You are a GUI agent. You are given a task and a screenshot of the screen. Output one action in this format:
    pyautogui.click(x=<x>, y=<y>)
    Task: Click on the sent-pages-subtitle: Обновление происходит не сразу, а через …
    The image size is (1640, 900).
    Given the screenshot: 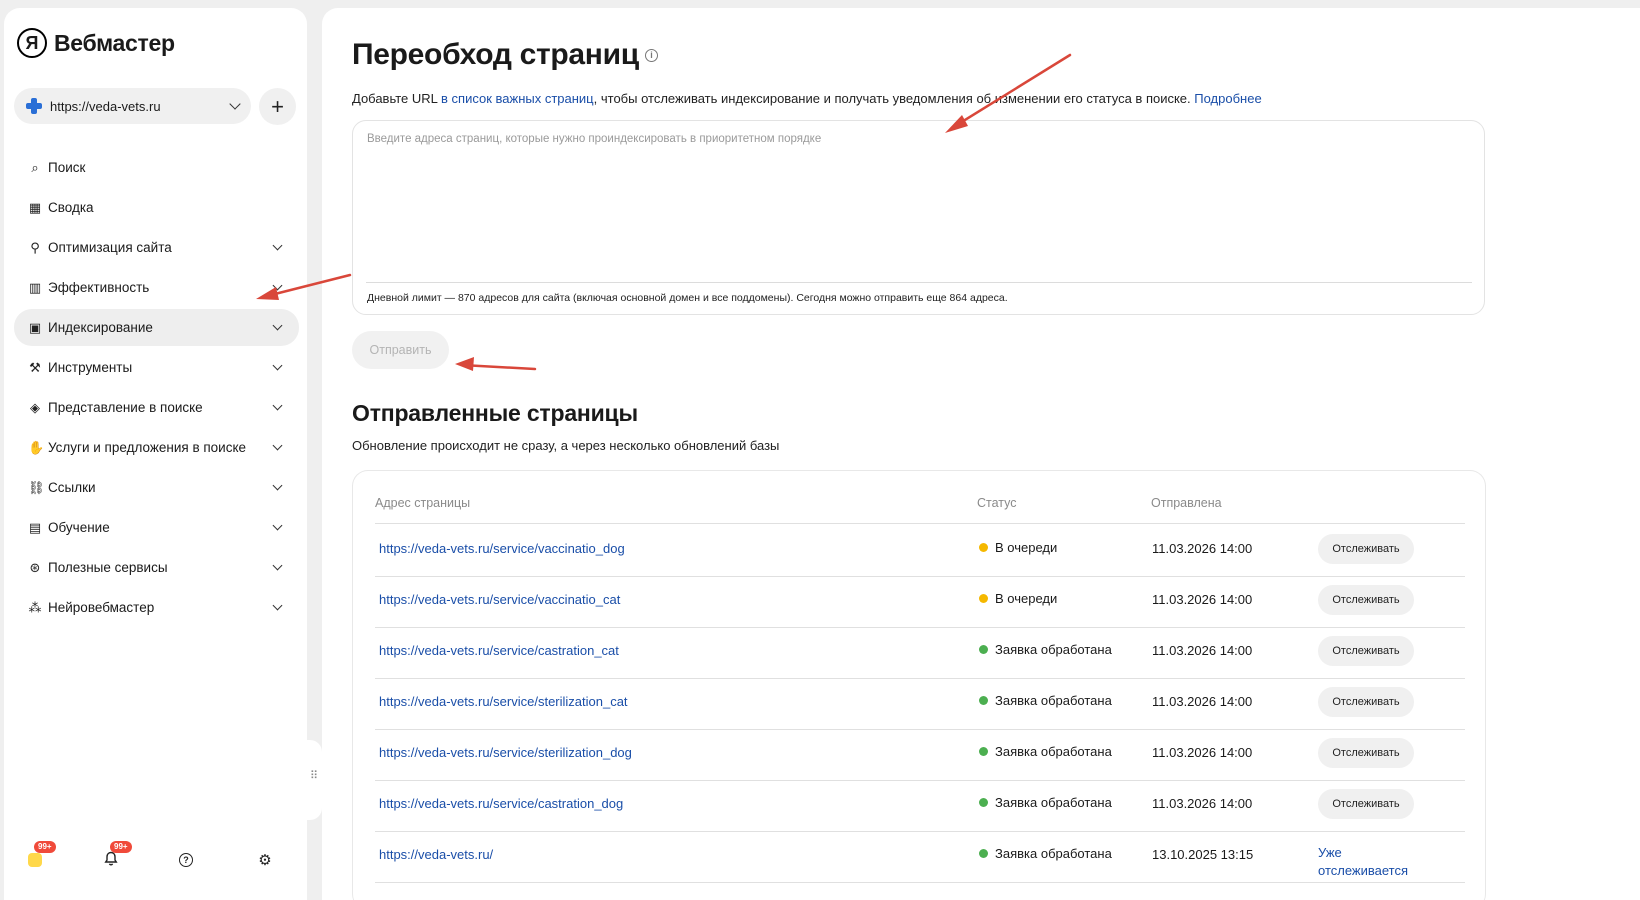 What is the action you would take?
    pyautogui.click(x=566, y=445)
    